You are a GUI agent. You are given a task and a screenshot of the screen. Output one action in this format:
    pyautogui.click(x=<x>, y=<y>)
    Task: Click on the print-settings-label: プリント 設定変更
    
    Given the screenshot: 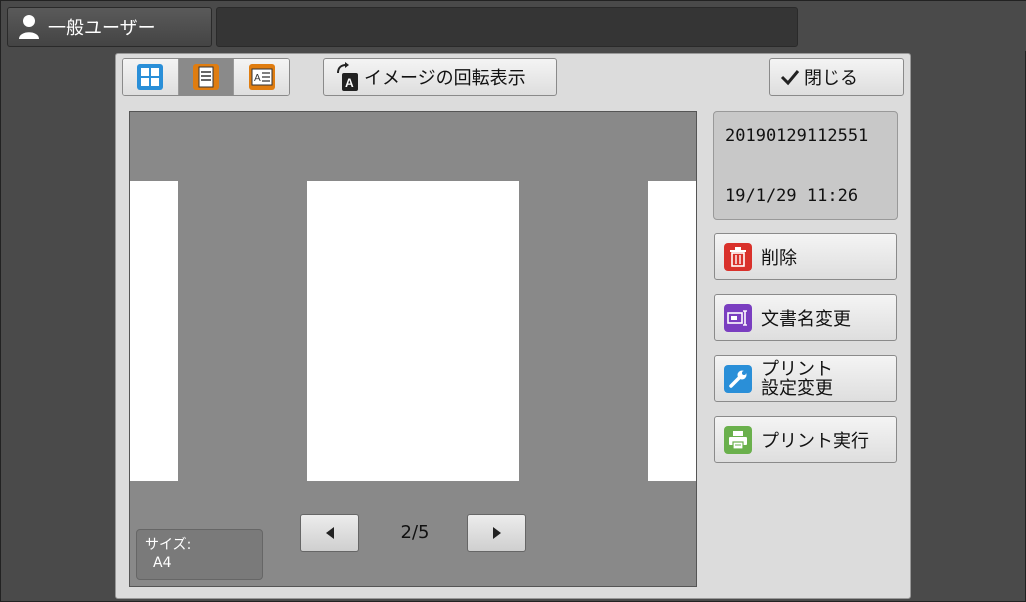 What is the action you would take?
    pyautogui.click(x=797, y=379)
    